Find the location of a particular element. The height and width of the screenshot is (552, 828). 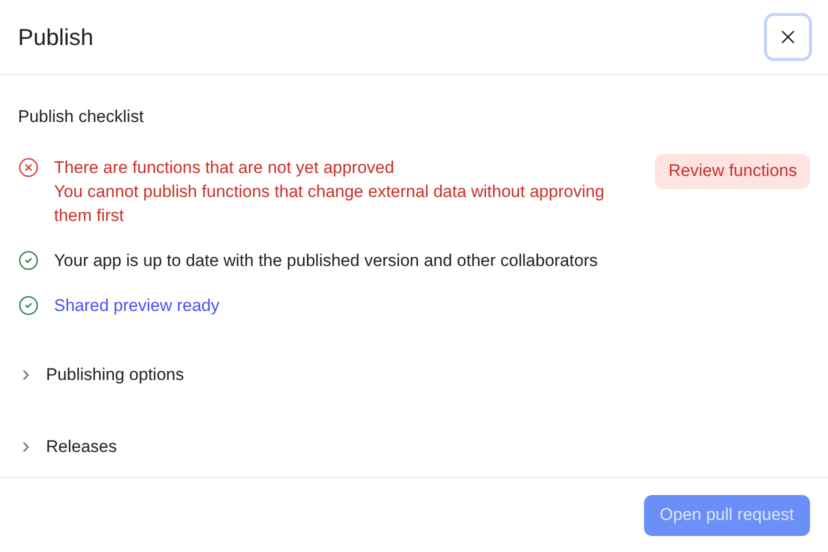

close-button is located at coordinates (788, 37).